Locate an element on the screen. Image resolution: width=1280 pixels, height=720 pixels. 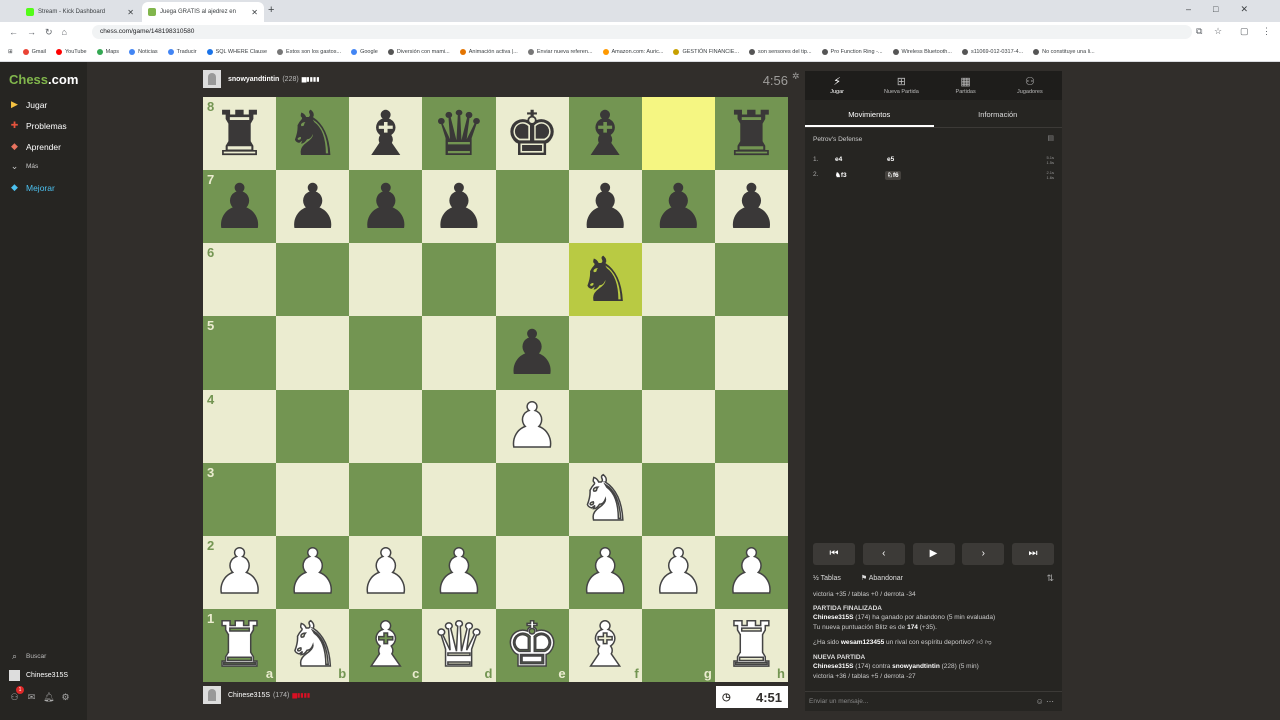
board-square: h ♜︎ is located at coordinates (751, 645).